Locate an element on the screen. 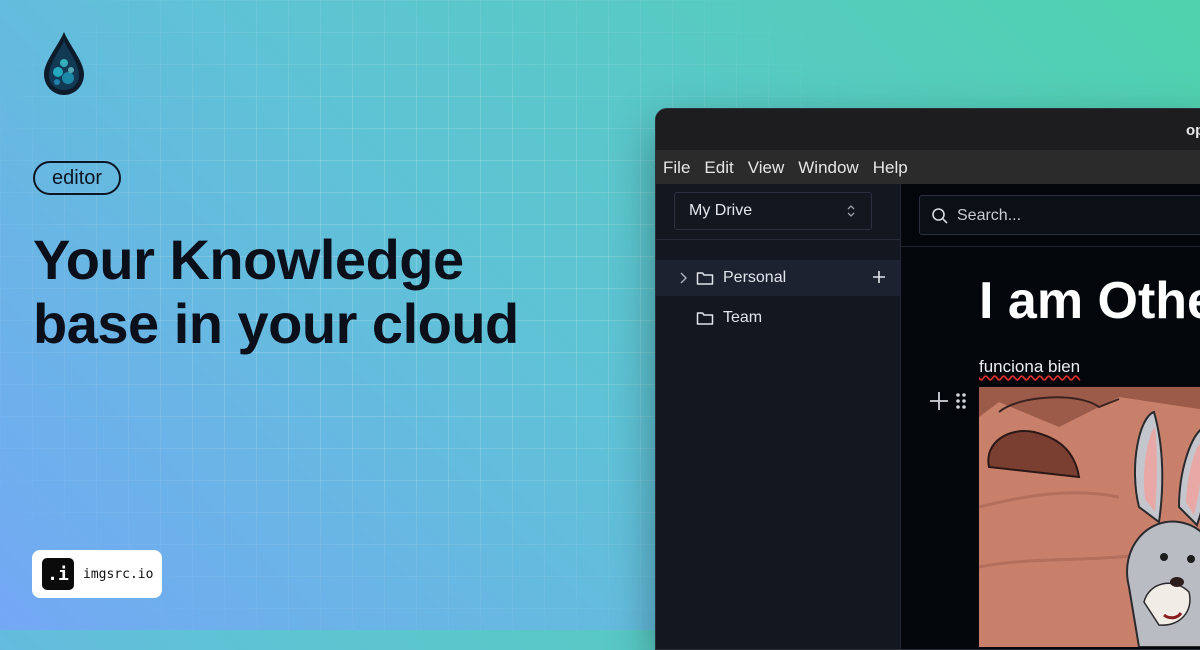  search-input is located at coordinates (1077, 216).